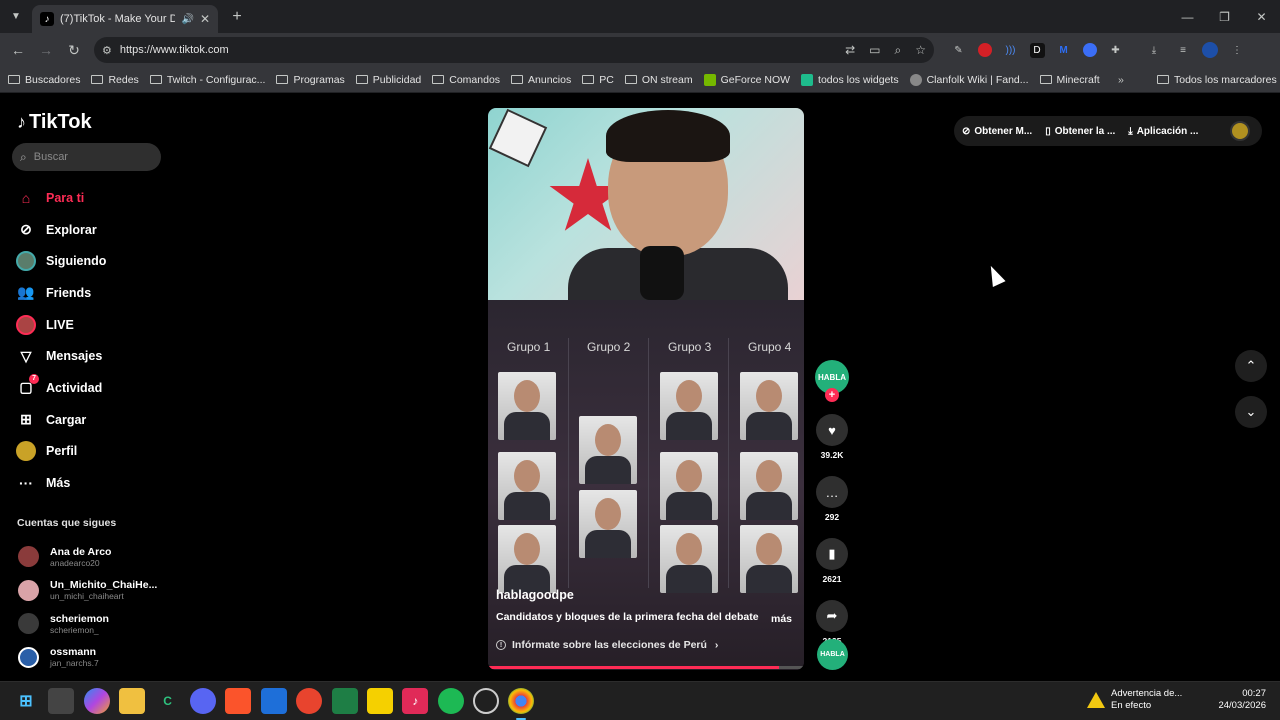 Image resolution: width=1280 pixels, height=720 pixels. What do you see at coordinates (205, 19) in the screenshot?
I see `close-tab-icon: ✕` at bounding box center [205, 19].